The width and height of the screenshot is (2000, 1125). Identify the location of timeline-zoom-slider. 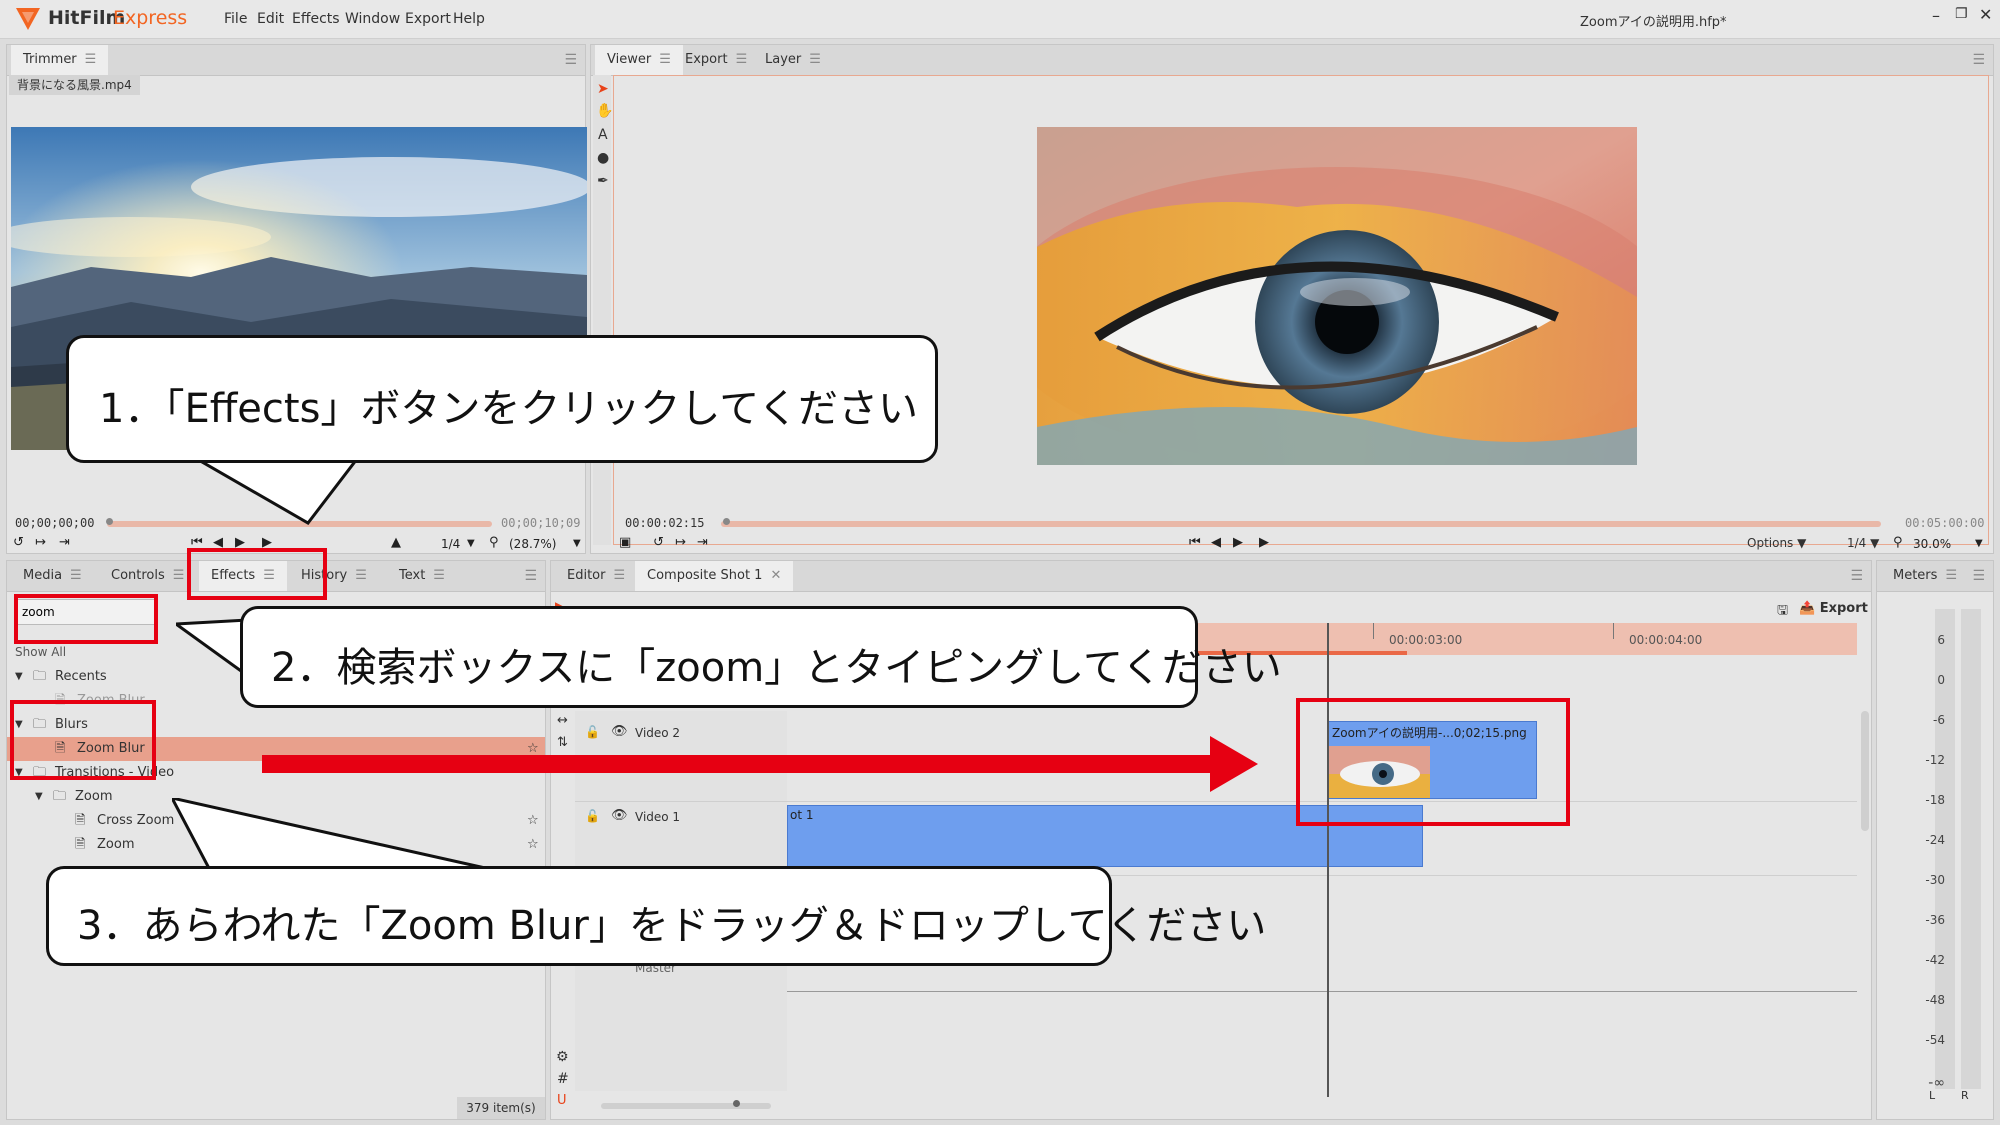
(686, 1106).